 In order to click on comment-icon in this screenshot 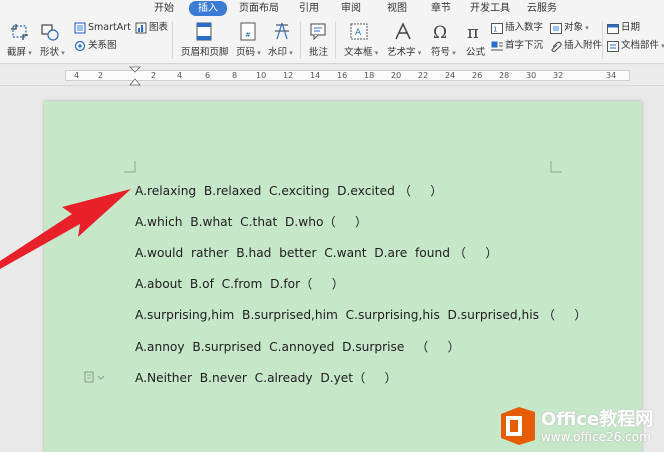, I will do `click(318, 31)`.